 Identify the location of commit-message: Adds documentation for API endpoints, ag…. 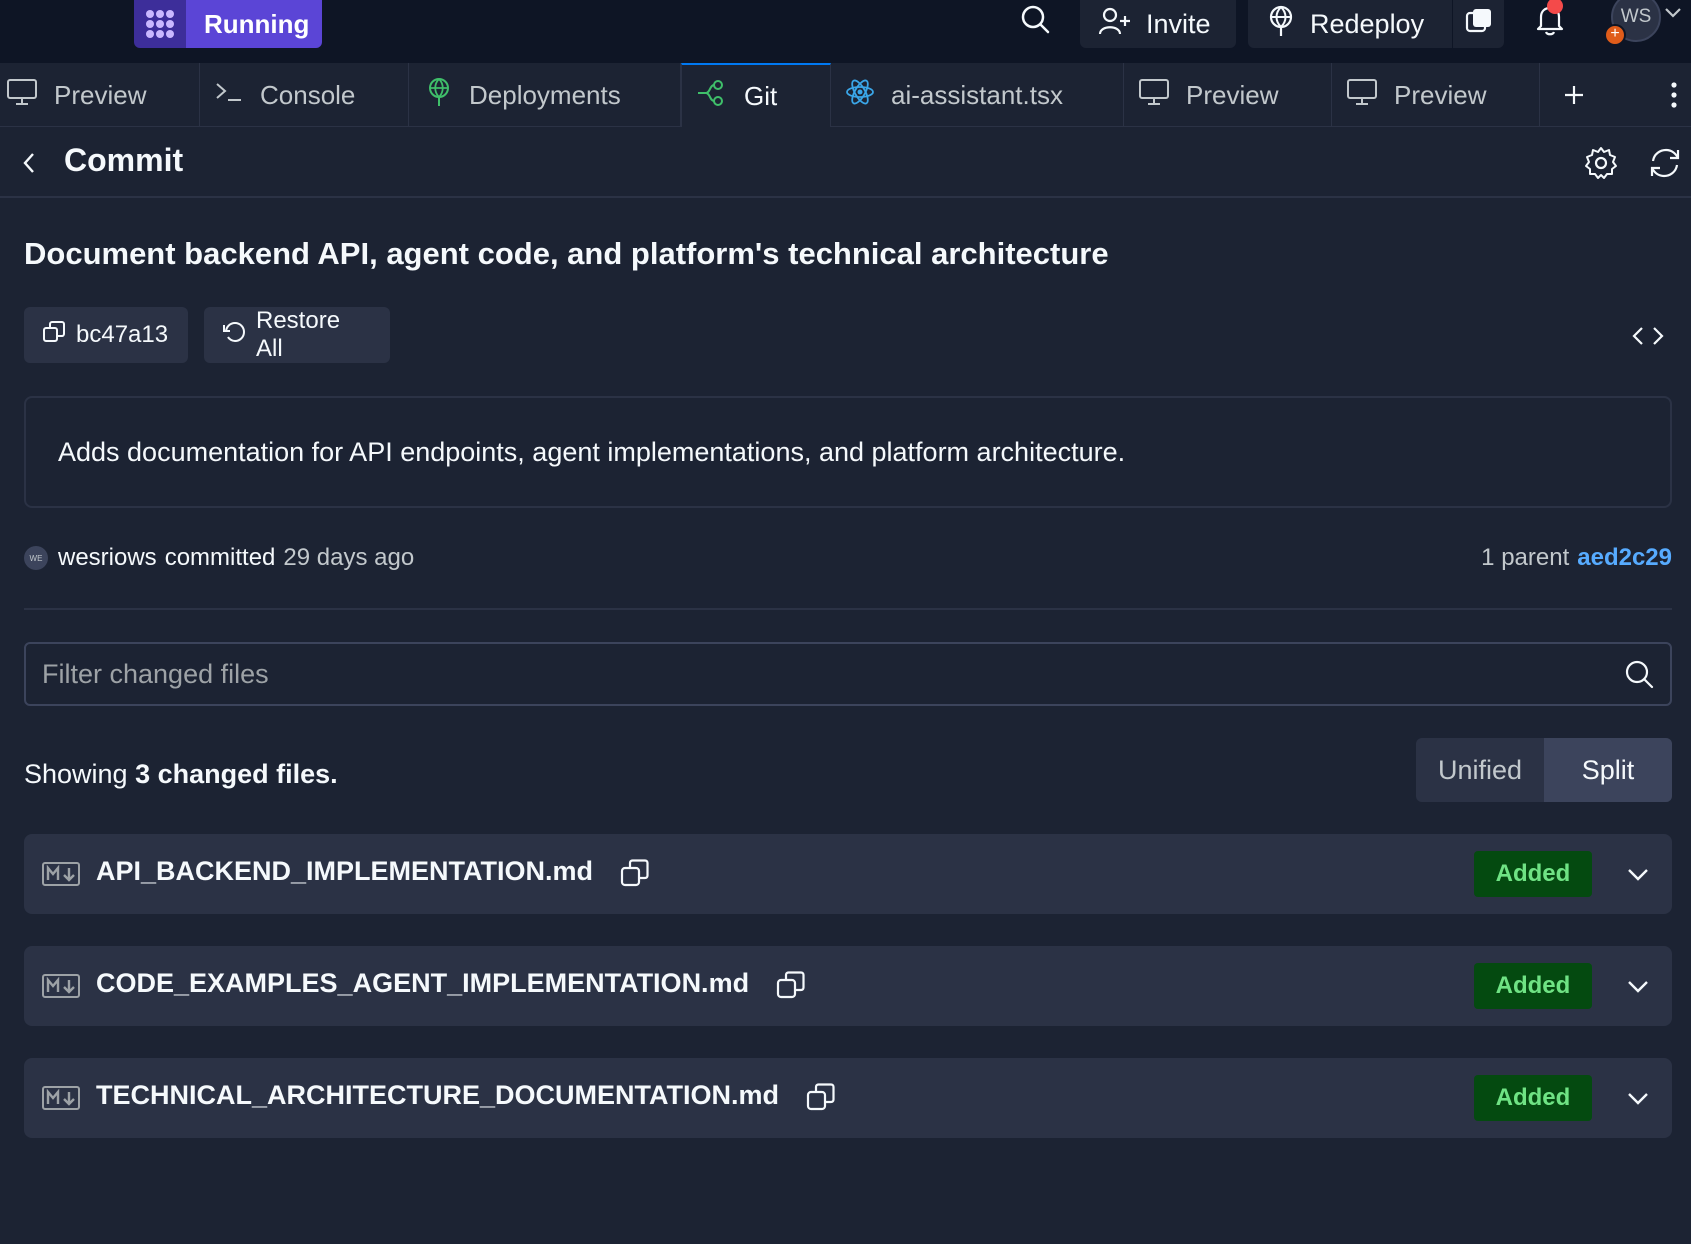
(848, 452).